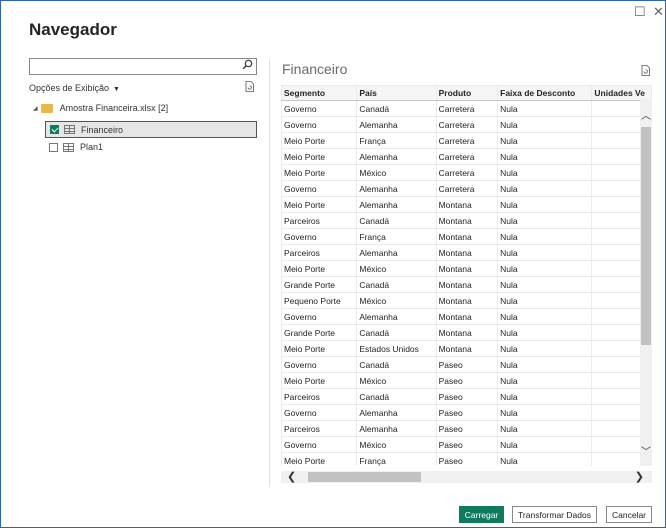  What do you see at coordinates (319, 300) in the screenshot?
I see `table-cell: Pequeno Porte` at bounding box center [319, 300].